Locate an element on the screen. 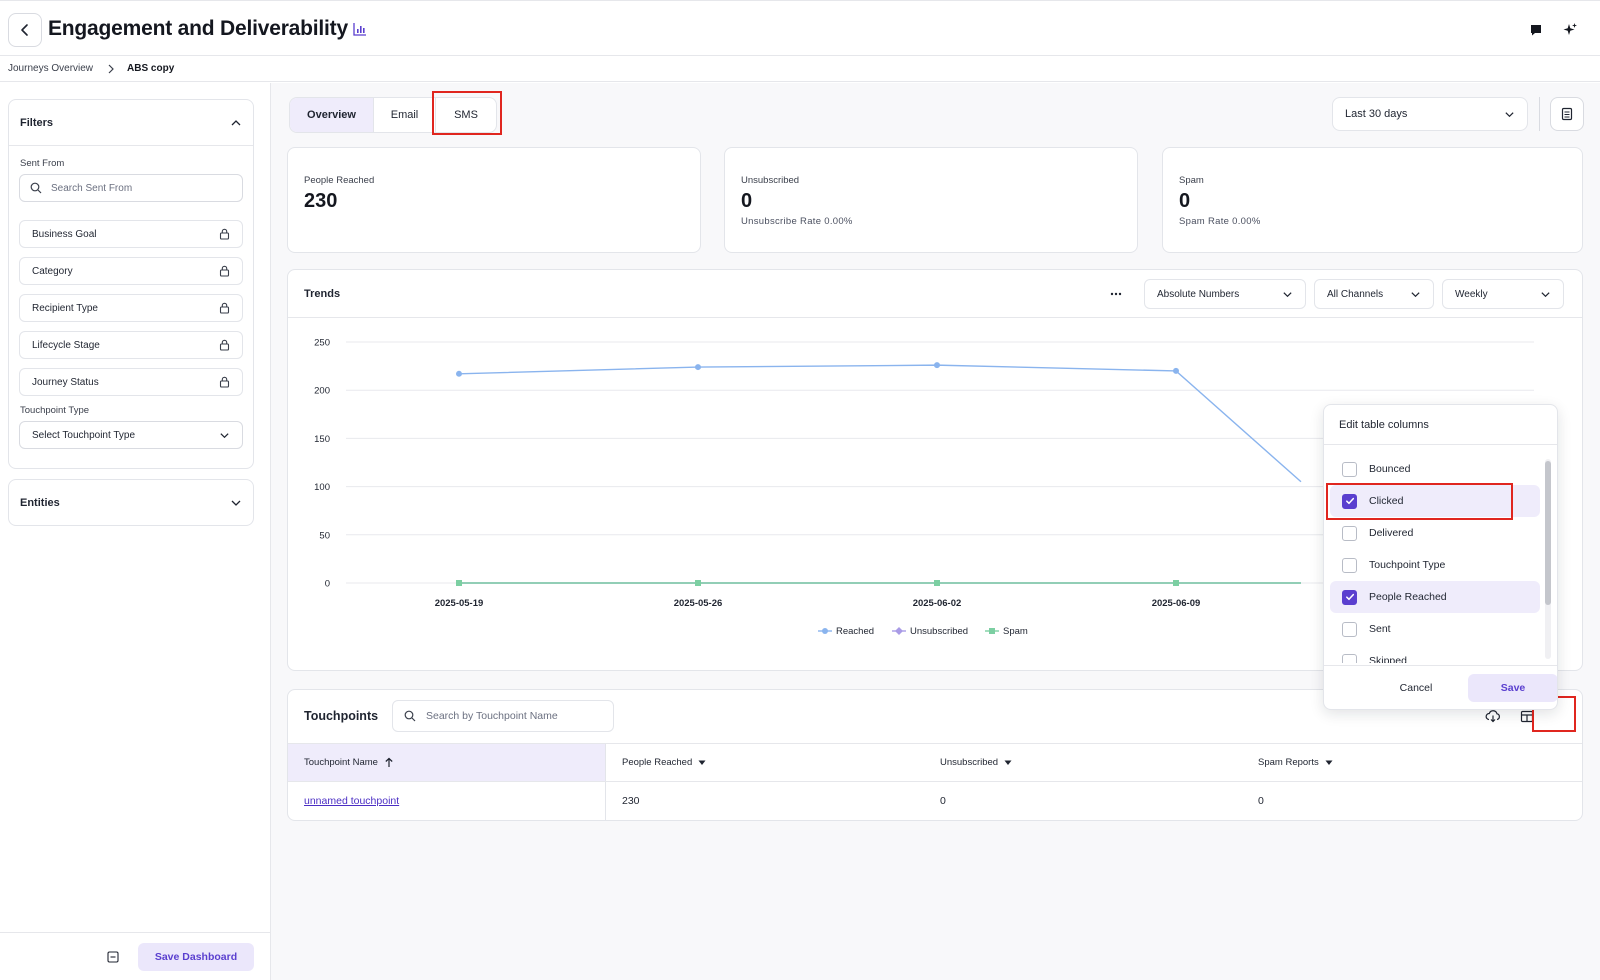 The image size is (1600, 980). legend-label: Unsubscribed is located at coordinates (939, 631).